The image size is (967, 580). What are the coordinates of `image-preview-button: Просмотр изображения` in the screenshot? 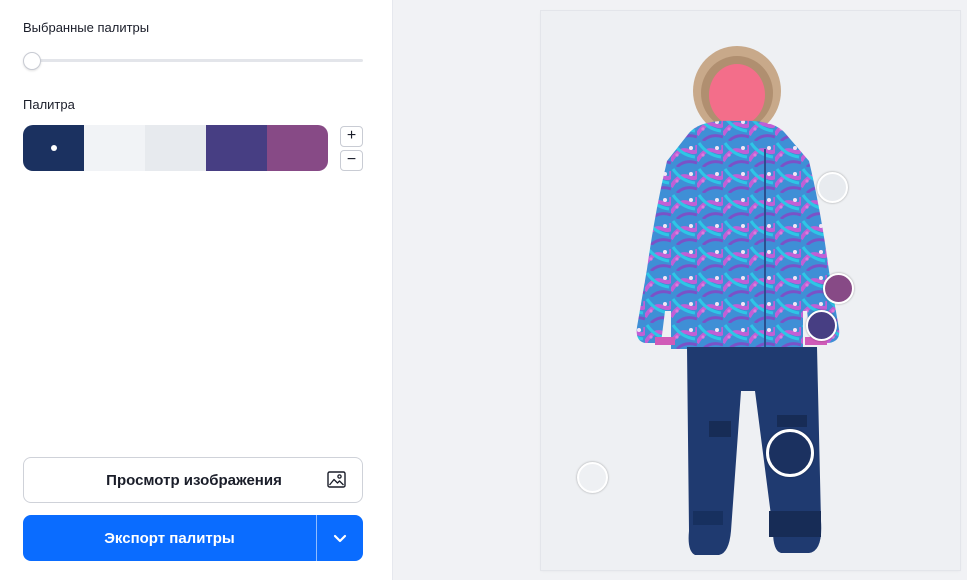 It's located at (193, 480).